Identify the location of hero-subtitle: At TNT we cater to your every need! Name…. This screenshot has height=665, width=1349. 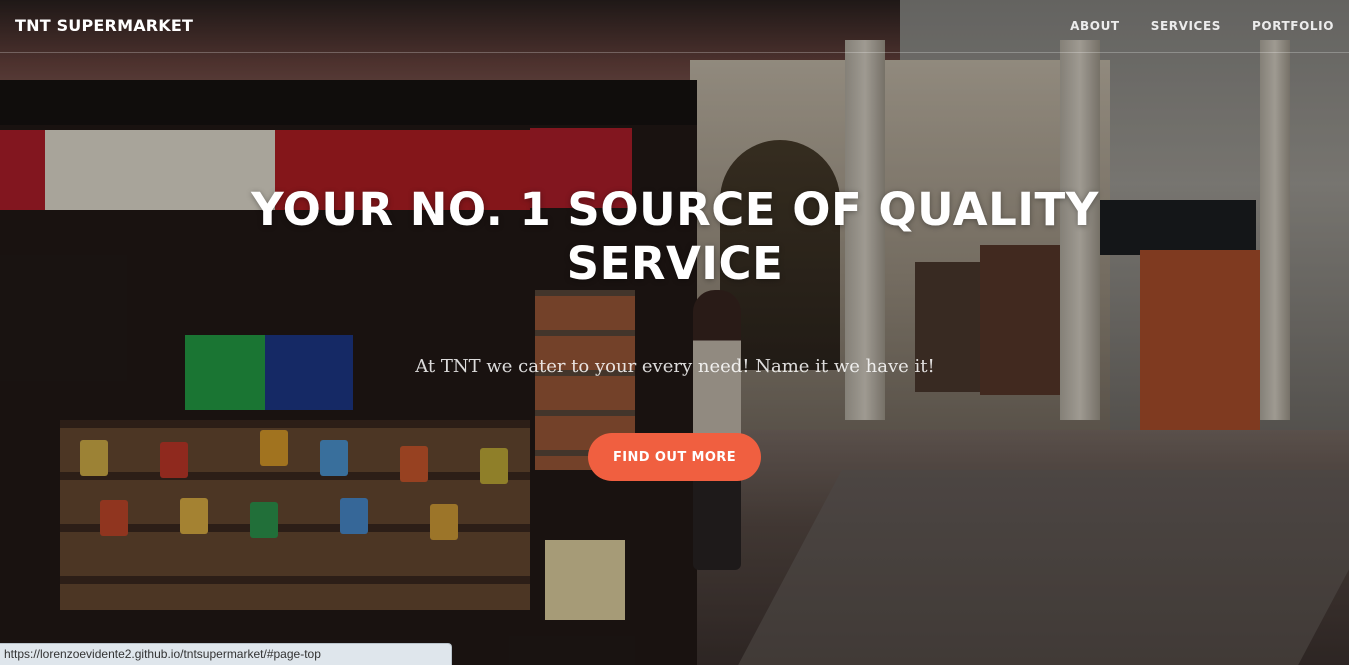
(675, 366).